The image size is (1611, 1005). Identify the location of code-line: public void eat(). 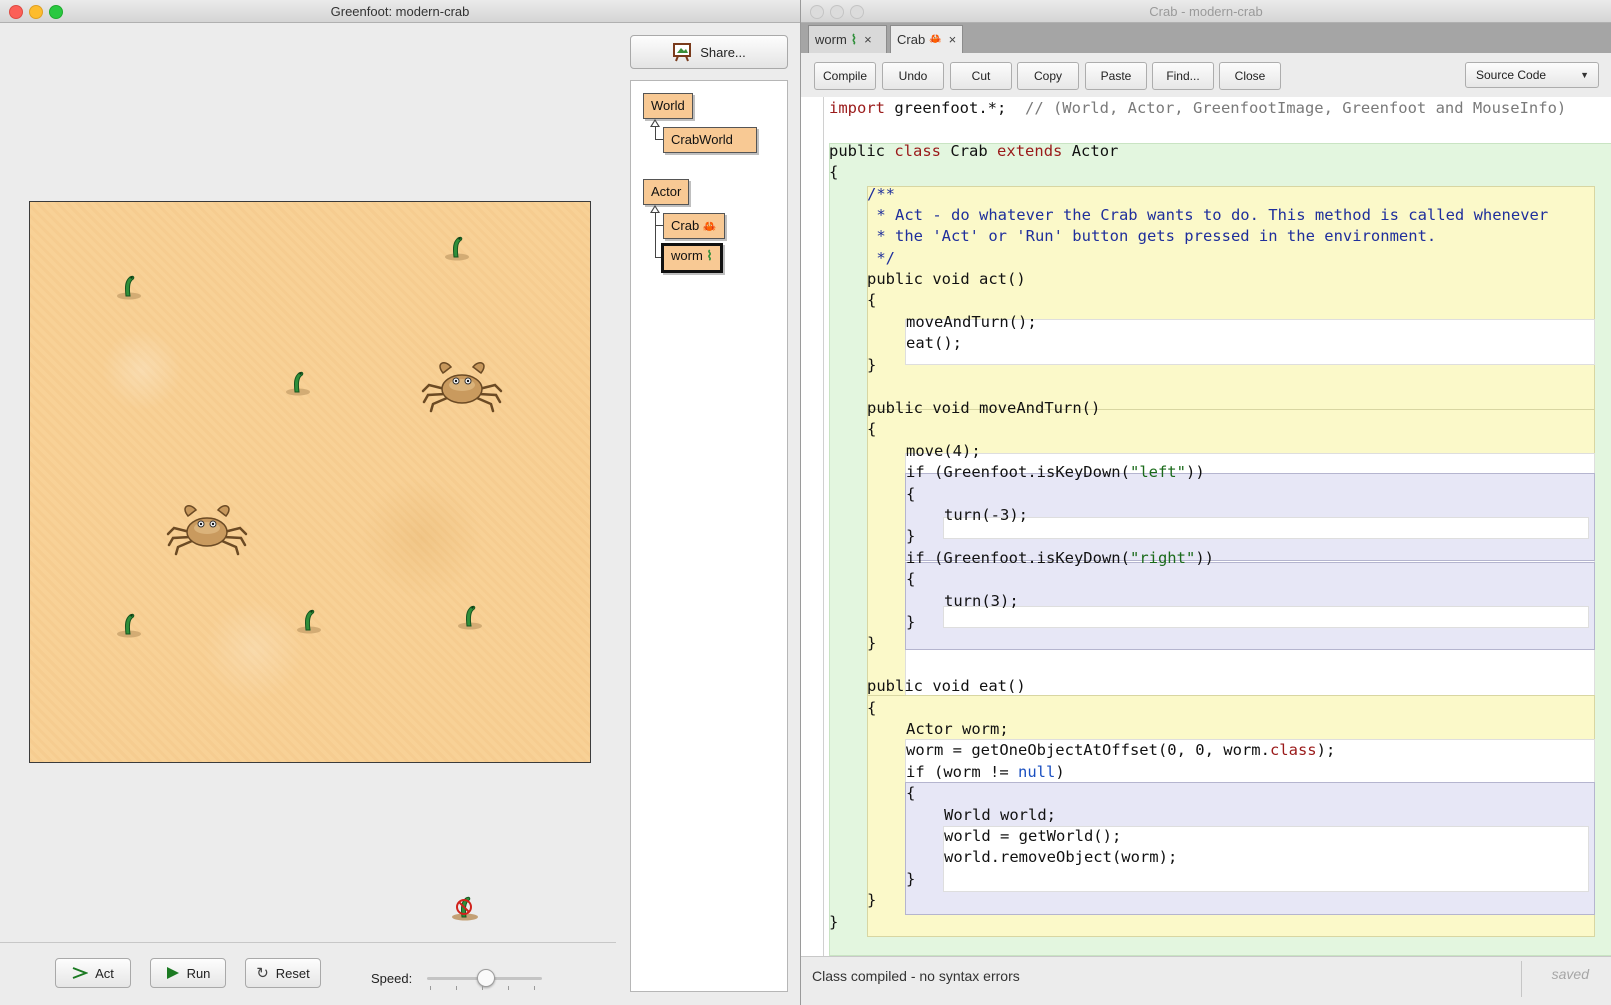
(946, 686).